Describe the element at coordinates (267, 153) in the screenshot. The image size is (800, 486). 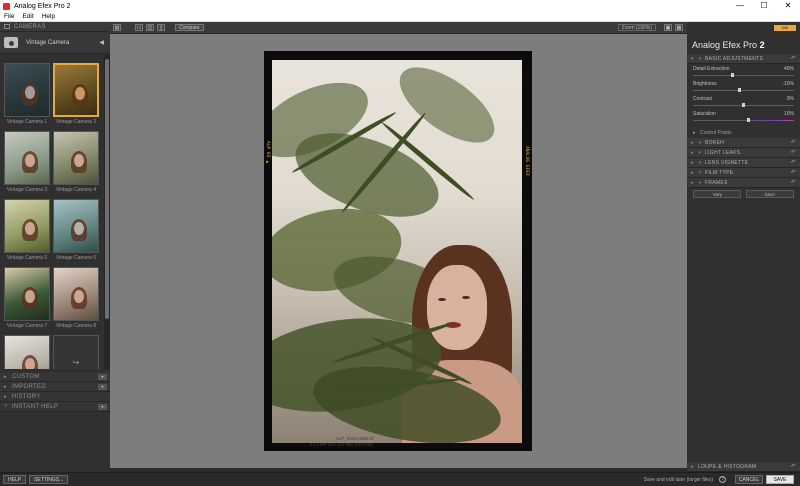
I see `film-edge-code-left: ALP 03 ▶` at that location.